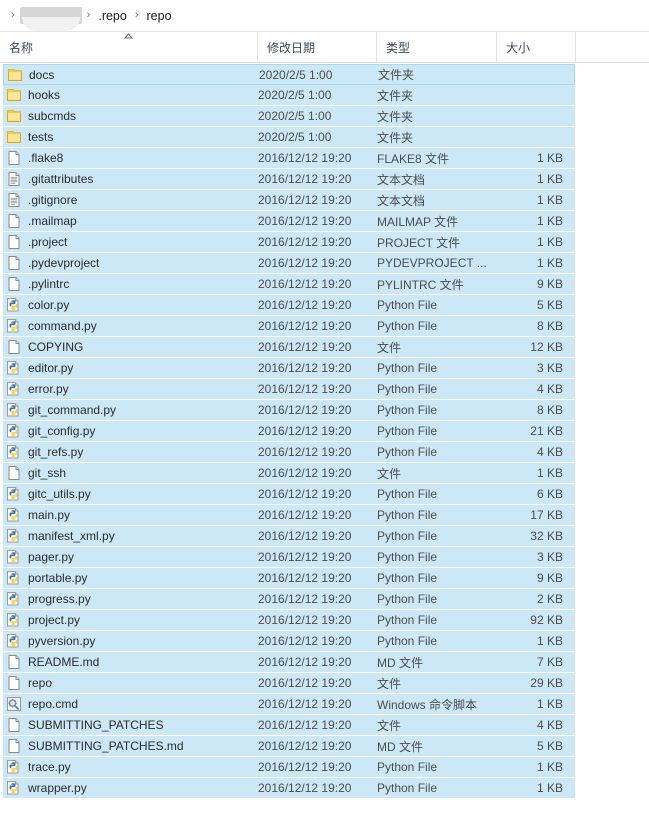  I want to click on file-name-cell: .gitattributes, so click(130, 179).